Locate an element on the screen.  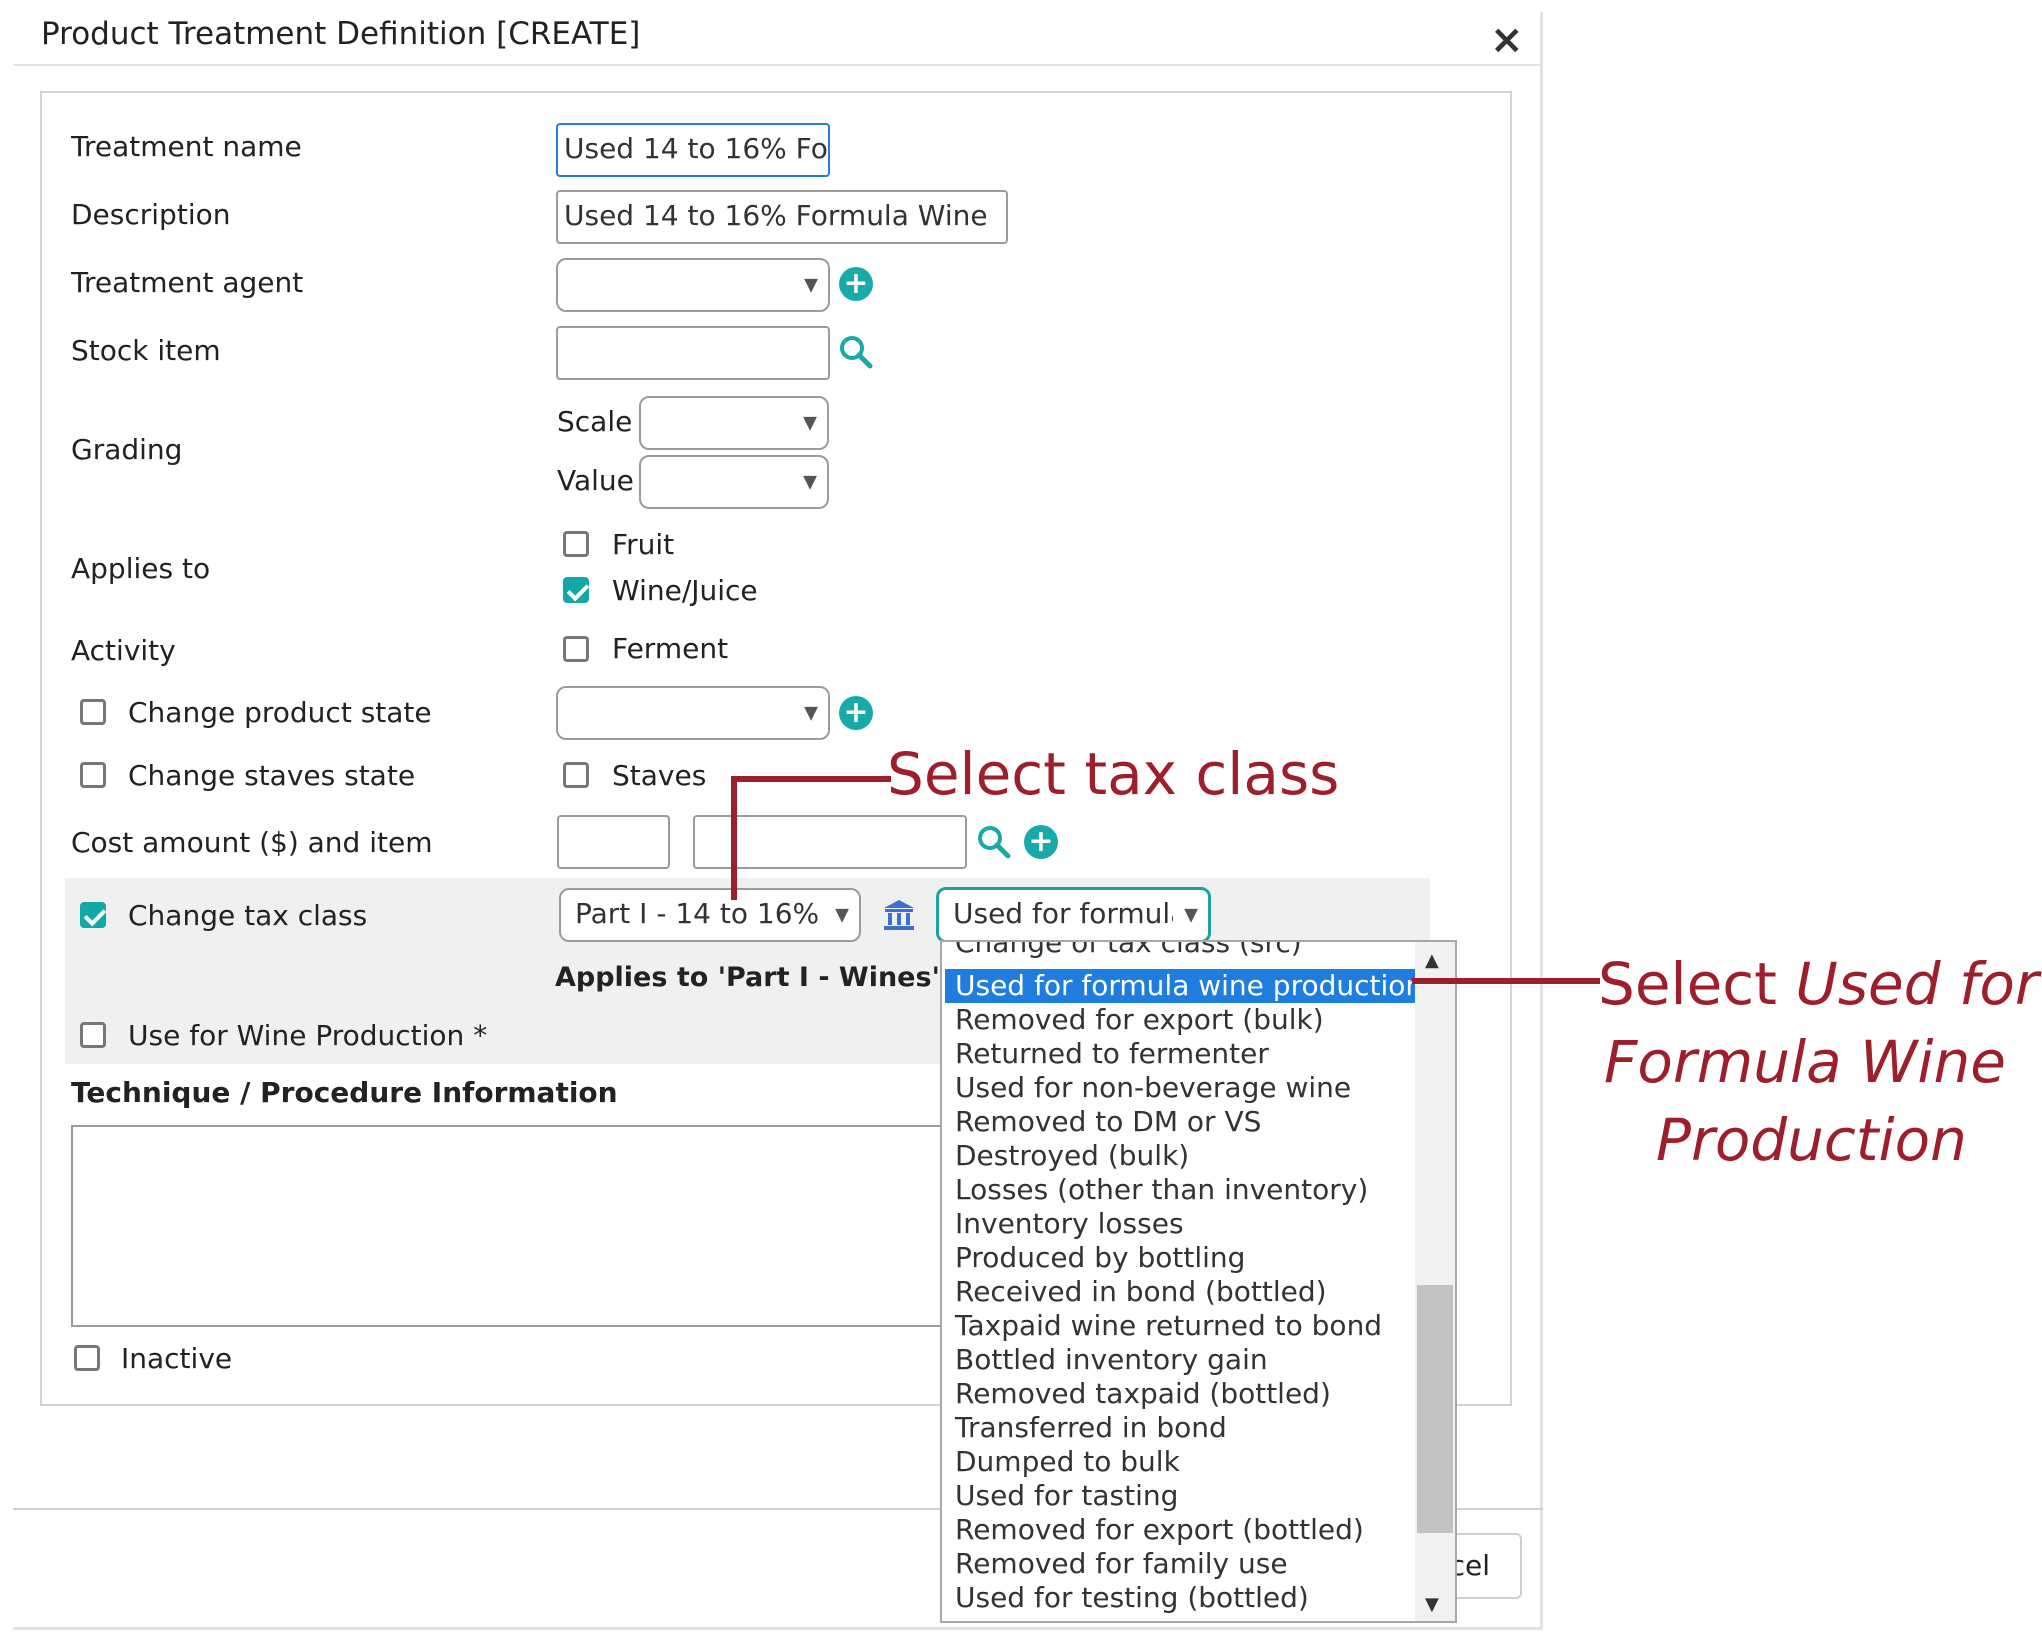
tax-usage-value: Used for formula is located at coordinates (1063, 913).